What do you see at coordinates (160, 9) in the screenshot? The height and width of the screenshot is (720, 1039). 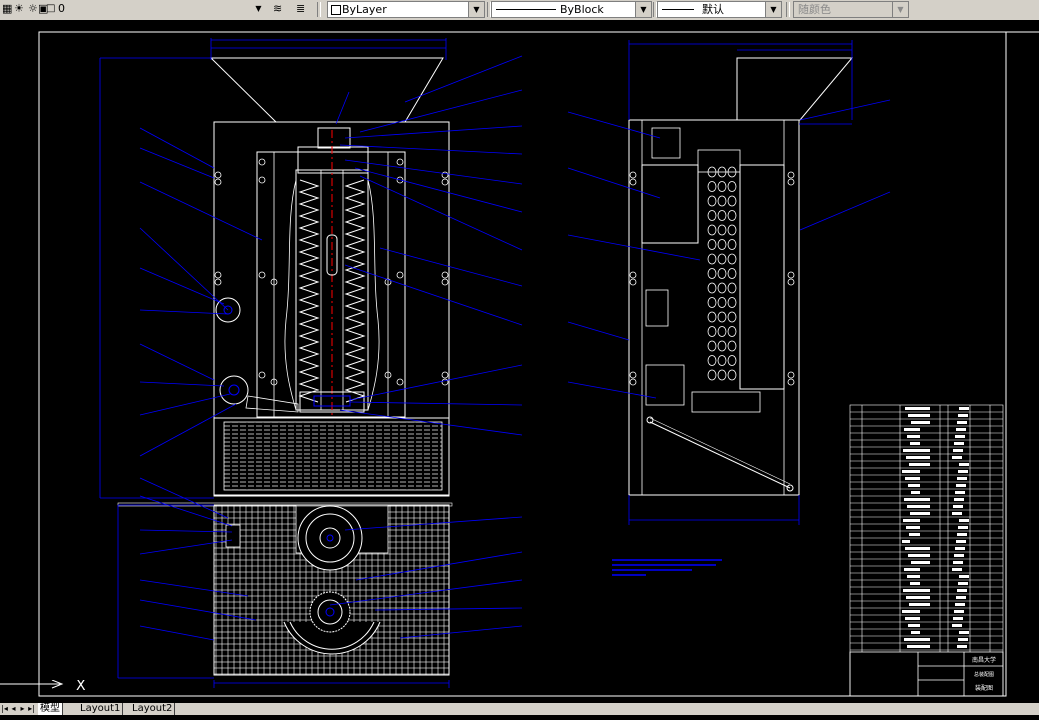 I see `layer-dropdown: 0 ▼` at bounding box center [160, 9].